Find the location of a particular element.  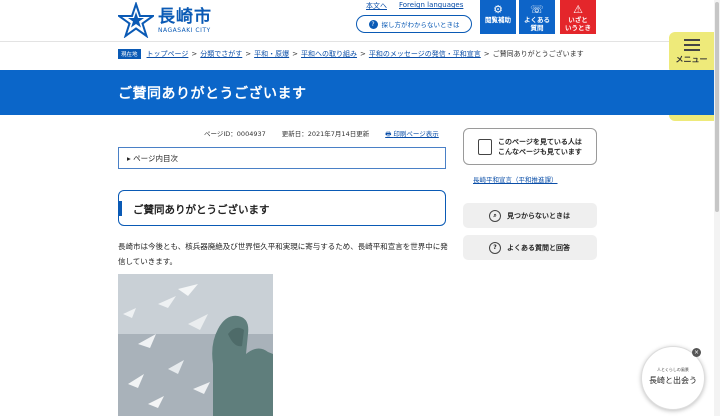

peace-statue-photo is located at coordinates (195, 345).